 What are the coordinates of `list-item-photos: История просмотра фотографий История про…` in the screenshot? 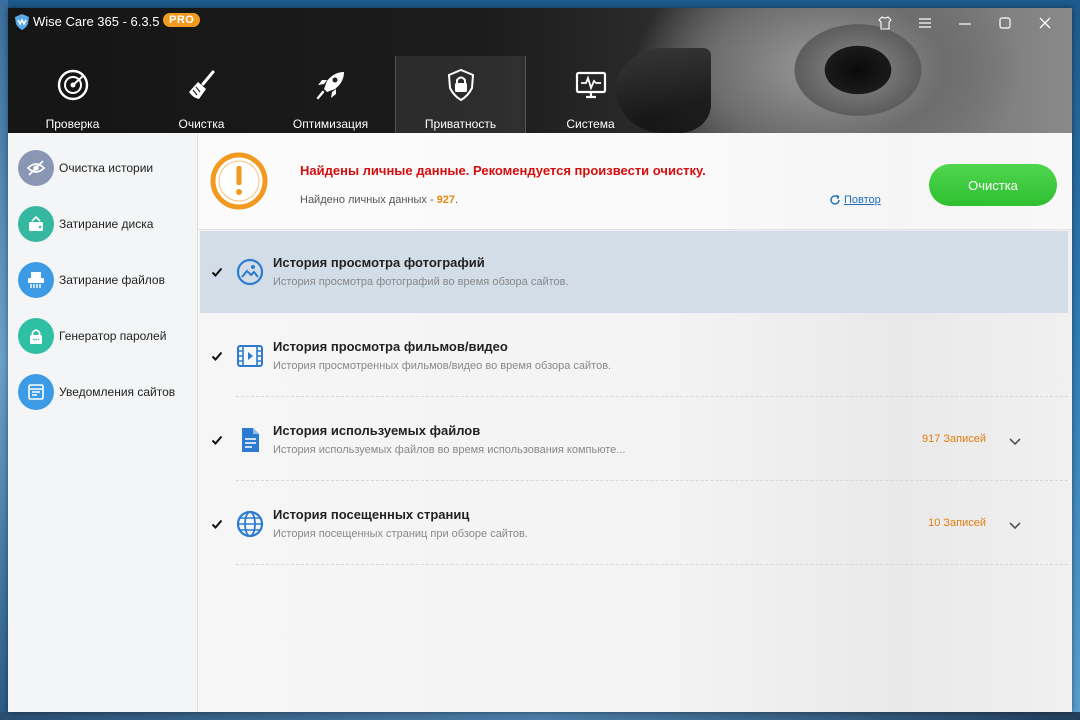 It's located at (634, 272).